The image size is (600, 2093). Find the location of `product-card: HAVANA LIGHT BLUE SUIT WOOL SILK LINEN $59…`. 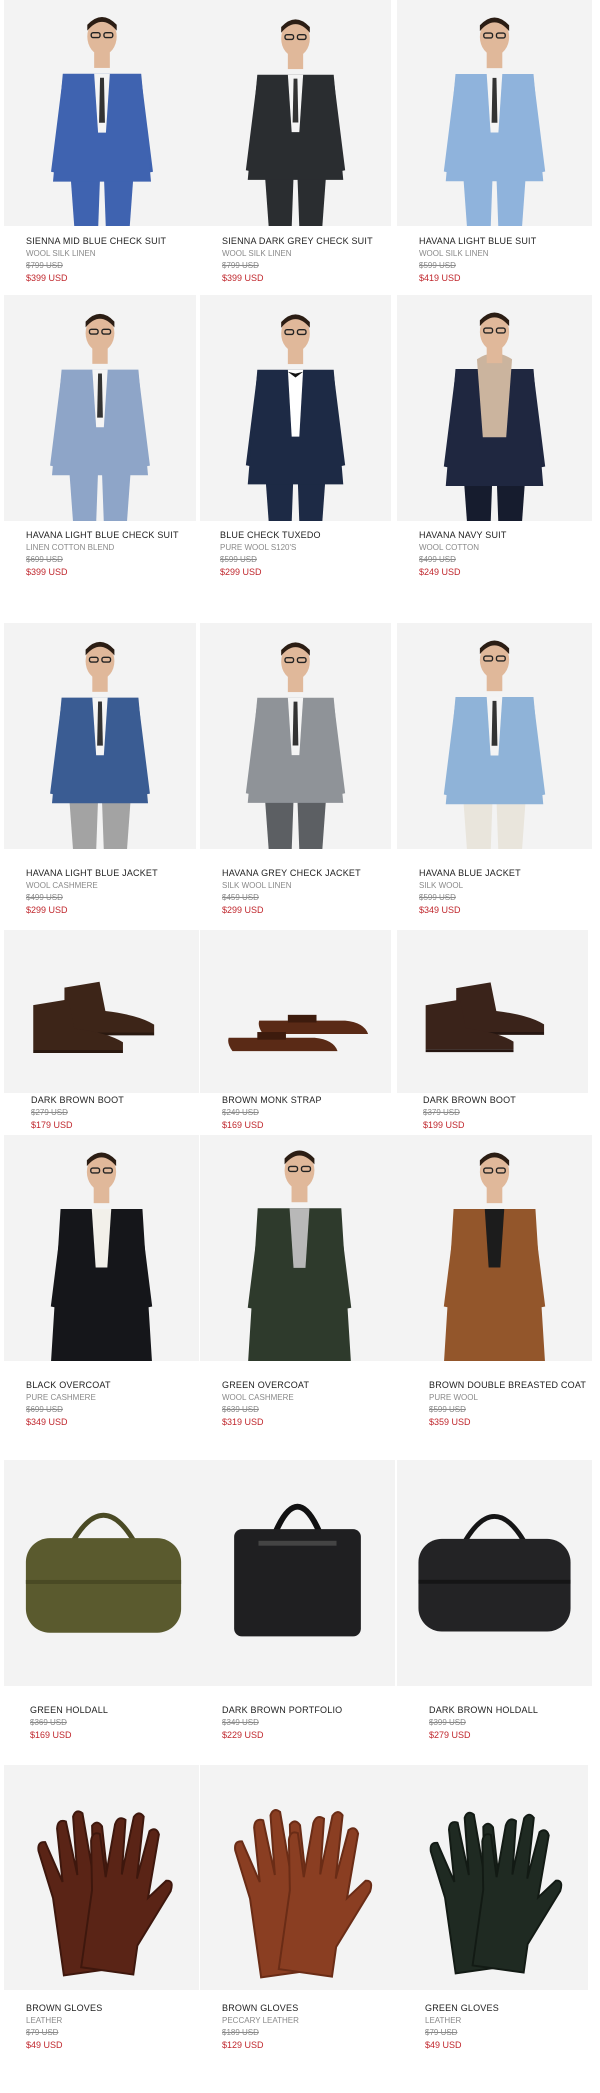

product-card: HAVANA LIGHT BLUE SUIT WOOL SILK LINEN $59… is located at coordinates (494, 143).